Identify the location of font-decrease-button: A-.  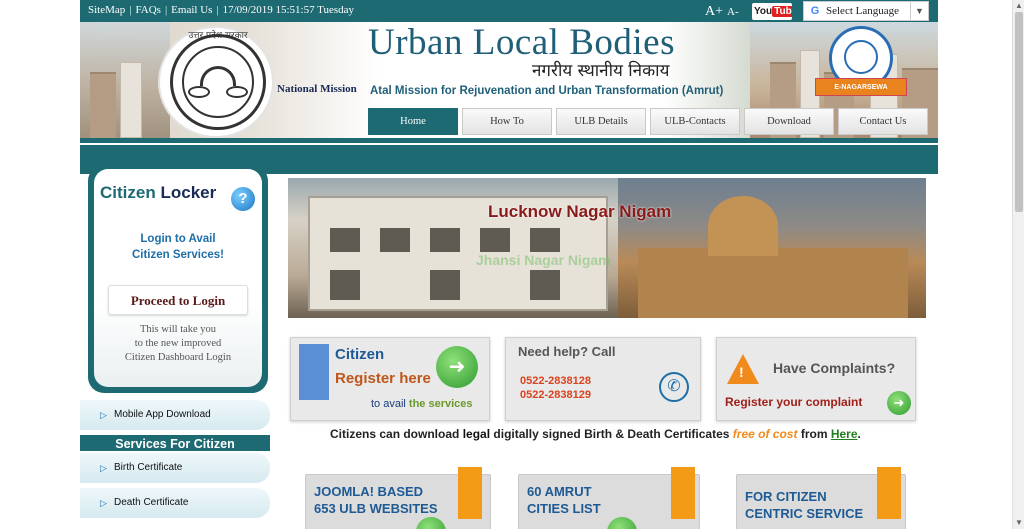
(733, 12).